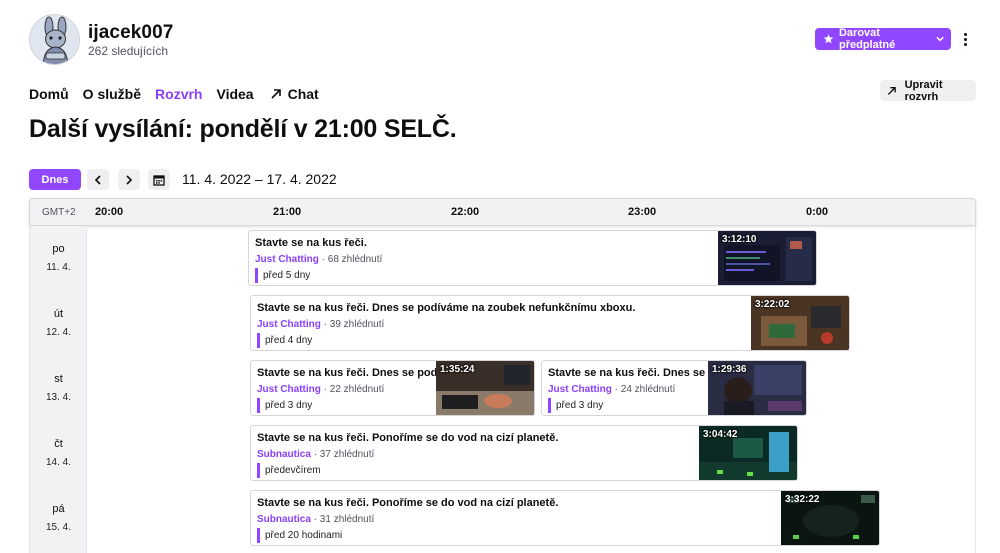 The image size is (1000, 553). Describe the element at coordinates (299, 535) in the screenshot. I see `stream-age: před 20 hodinami` at that location.